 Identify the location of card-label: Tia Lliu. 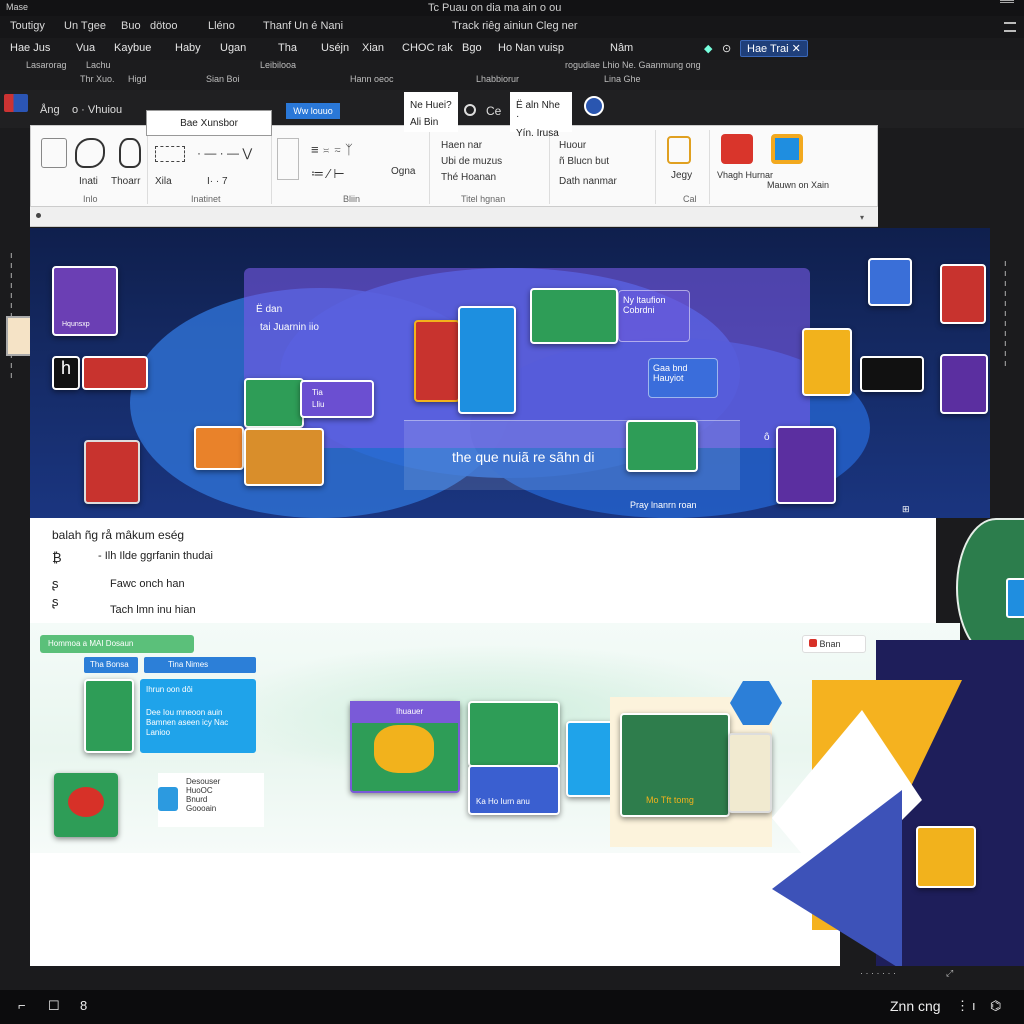
(337, 399).